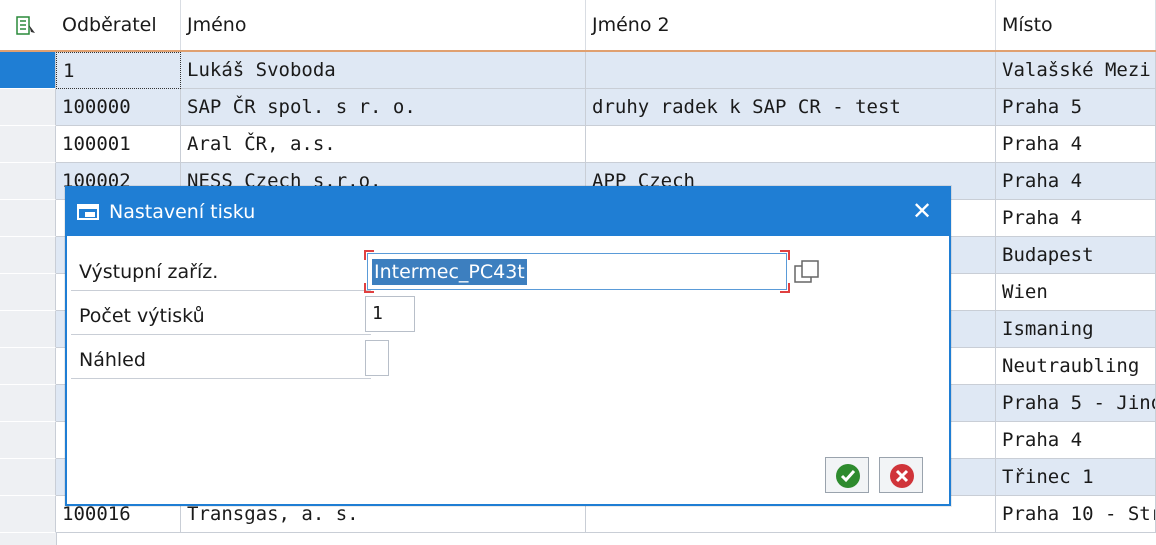  What do you see at coordinates (377, 358) in the screenshot?
I see `preview-checkbox` at bounding box center [377, 358].